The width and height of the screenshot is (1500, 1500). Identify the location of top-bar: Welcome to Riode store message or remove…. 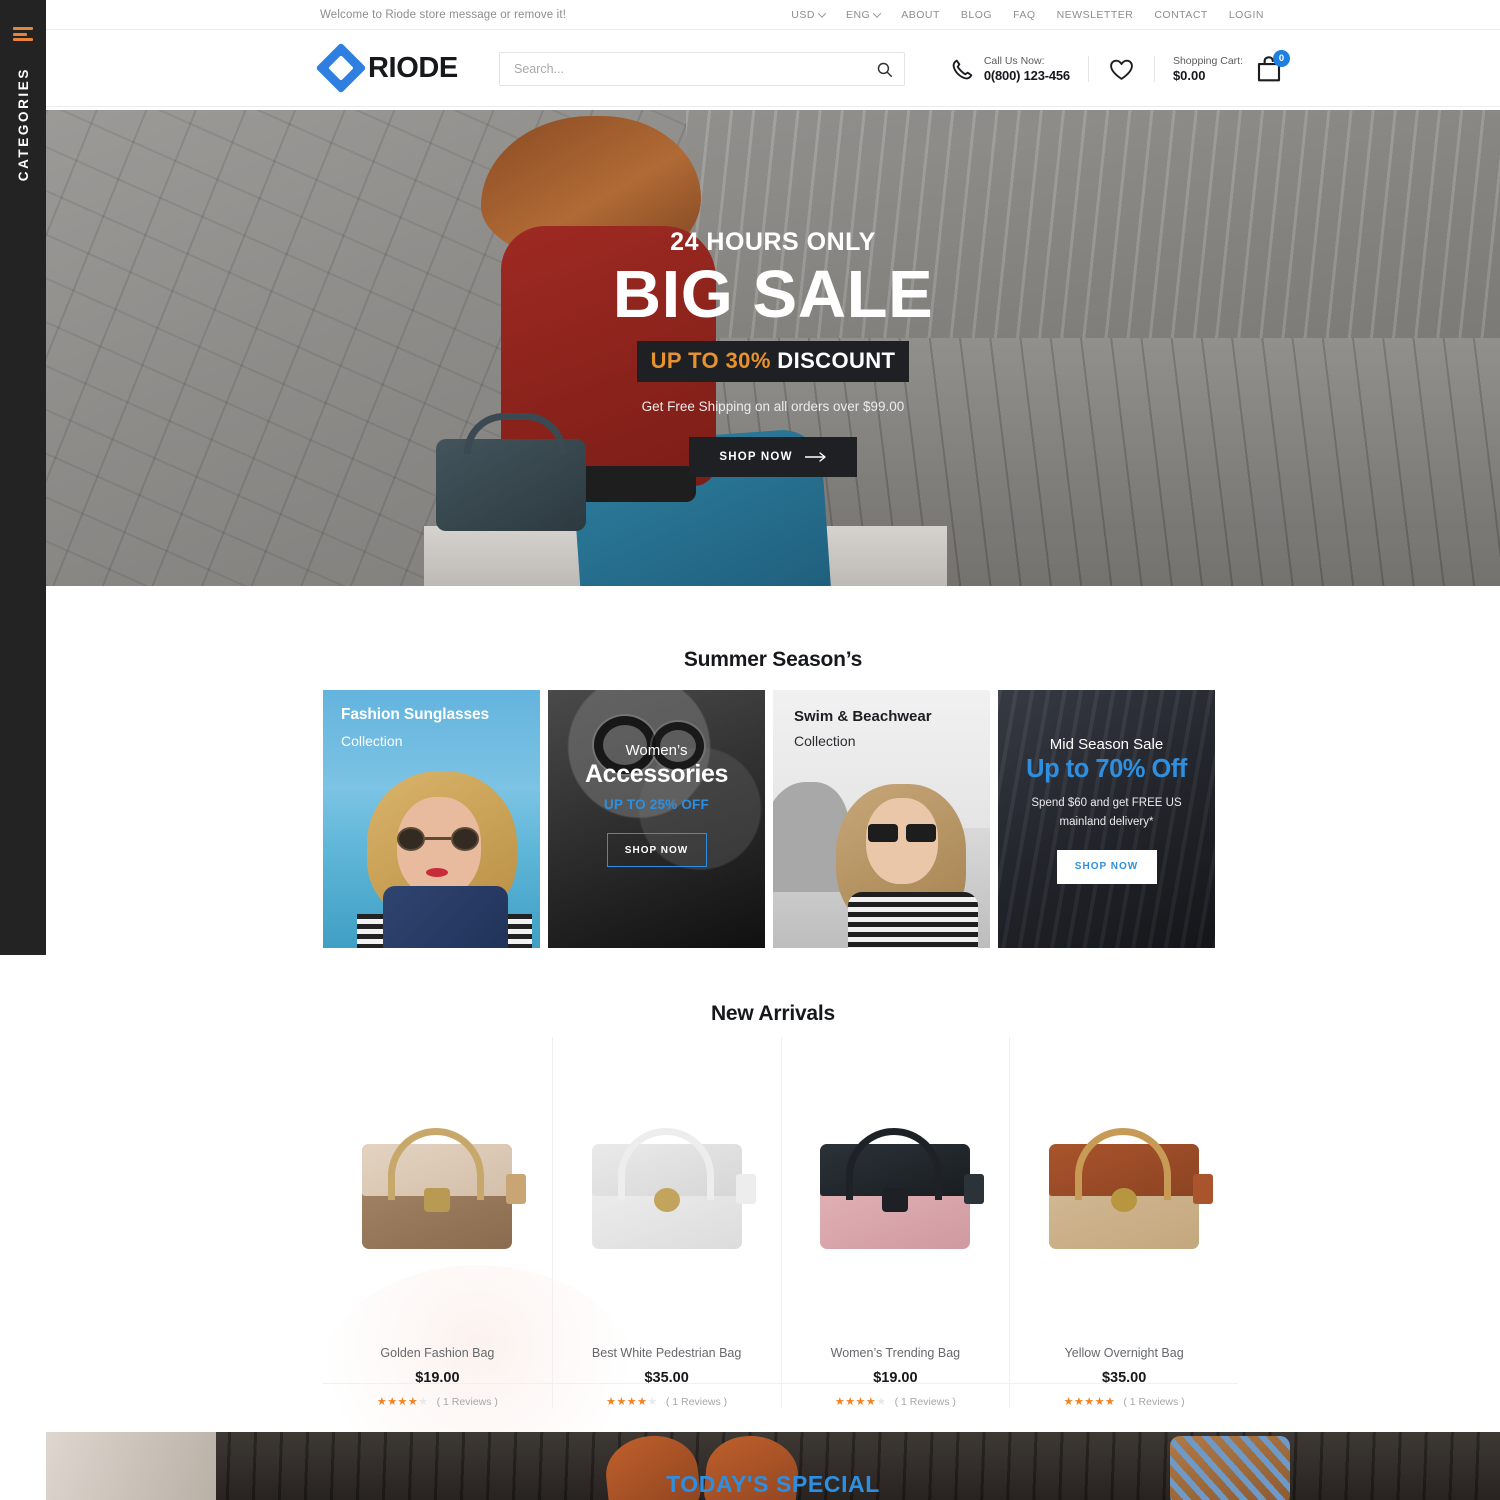
(773, 15).